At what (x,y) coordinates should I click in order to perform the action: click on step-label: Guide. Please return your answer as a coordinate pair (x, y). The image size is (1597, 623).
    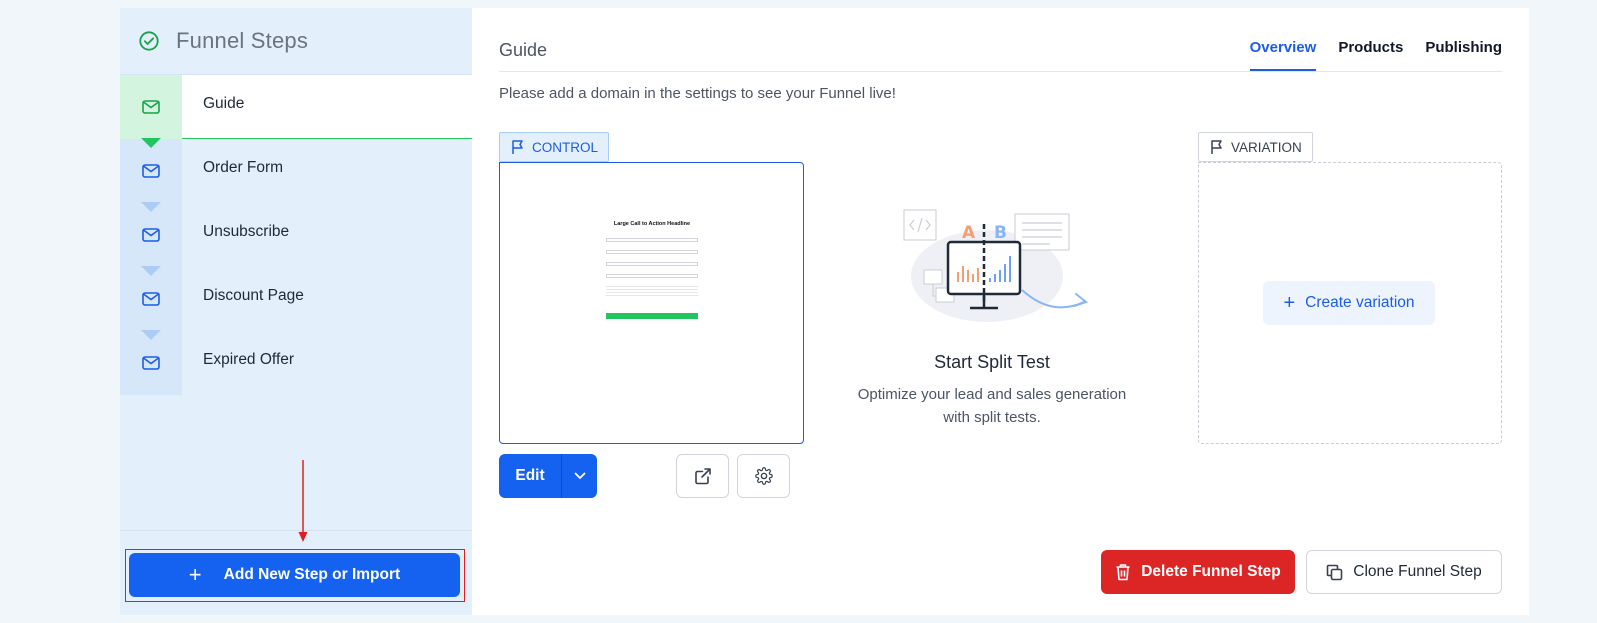
    Looking at the image, I should click on (327, 107).